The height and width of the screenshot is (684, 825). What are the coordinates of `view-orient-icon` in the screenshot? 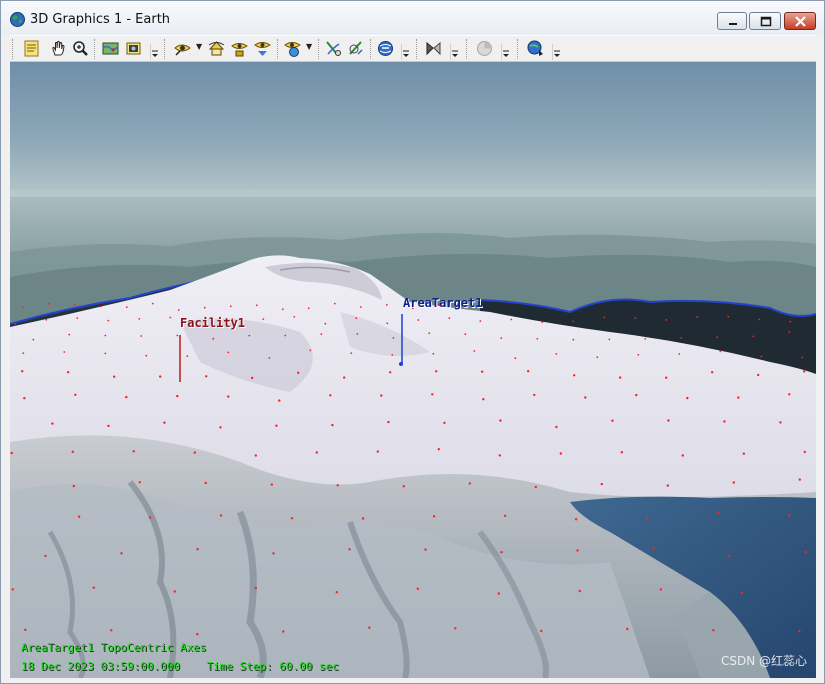 It's located at (262, 48).